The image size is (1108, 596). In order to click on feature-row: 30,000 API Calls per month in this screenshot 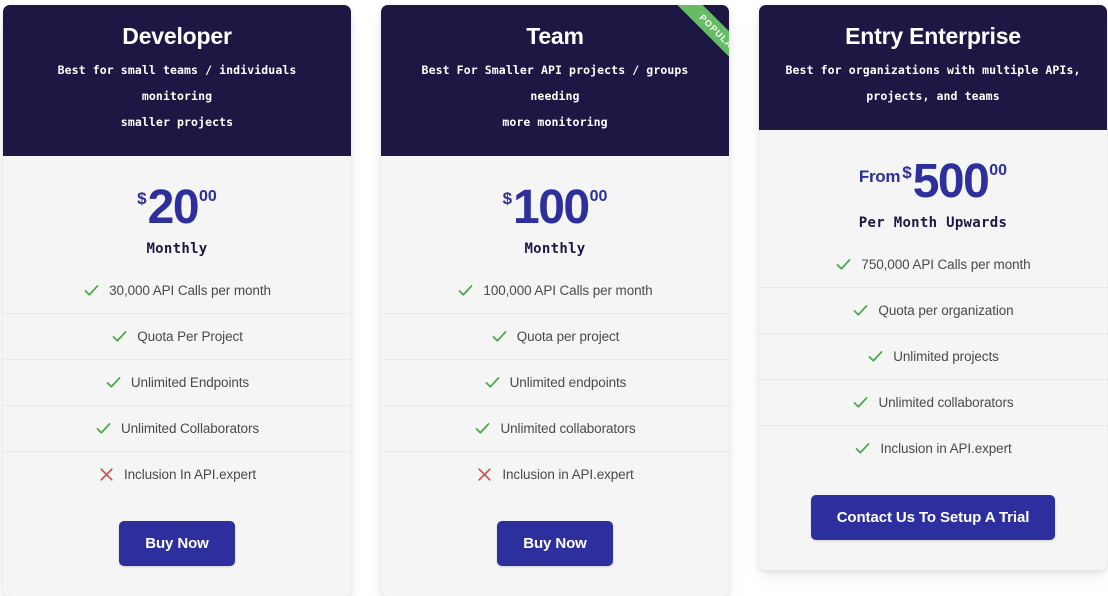, I will do `click(177, 290)`.